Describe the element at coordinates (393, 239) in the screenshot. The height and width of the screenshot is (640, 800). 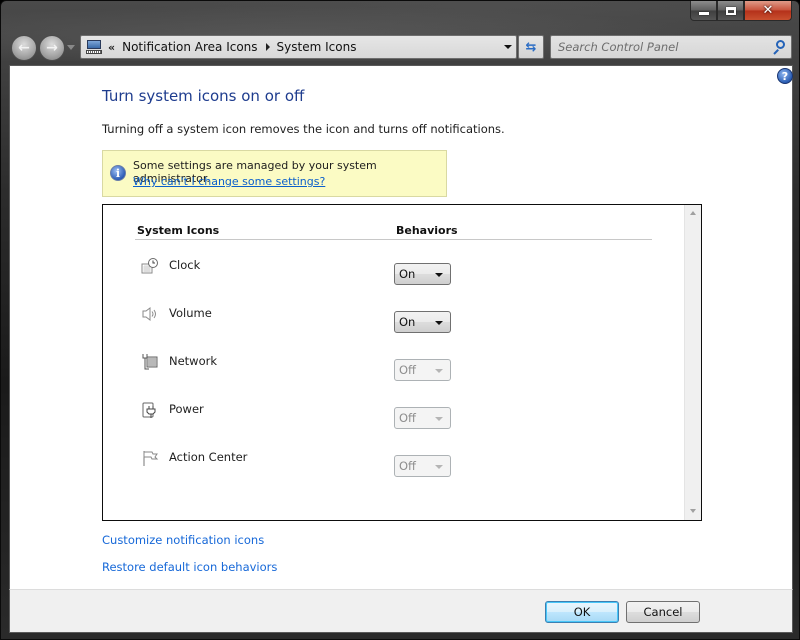
I see `header-divider` at that location.